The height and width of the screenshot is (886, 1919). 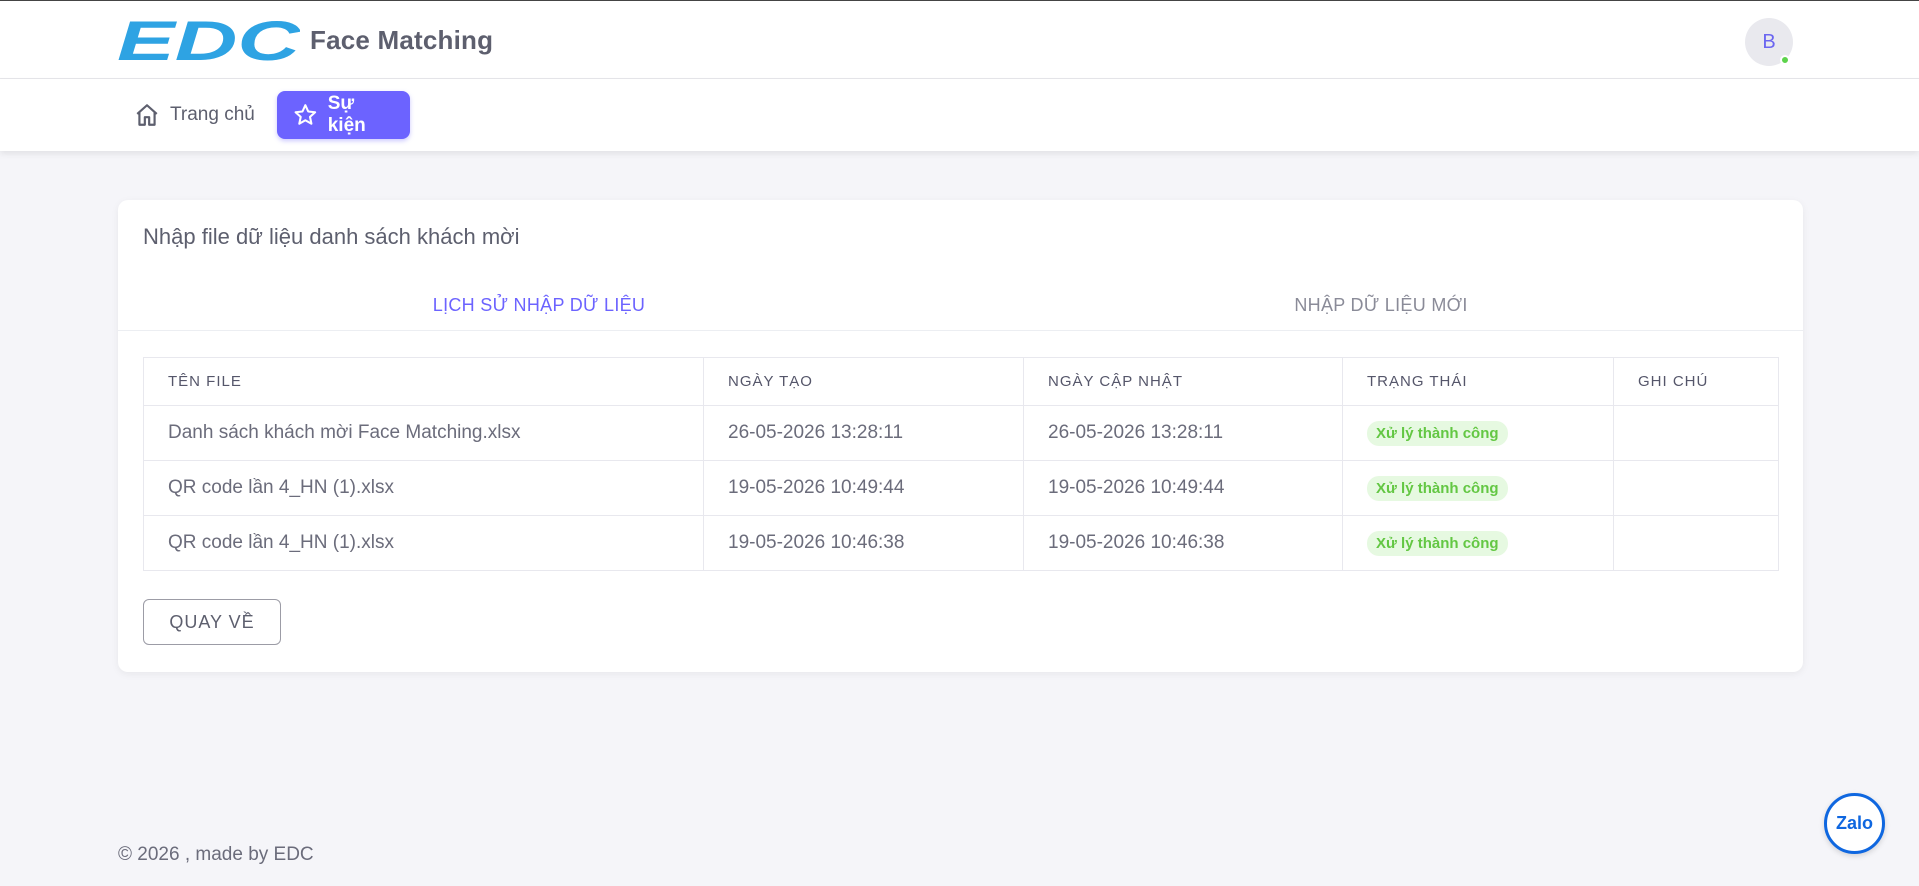 What do you see at coordinates (1478, 381) in the screenshot?
I see `column-header-status: TRẠNG THÁI` at bounding box center [1478, 381].